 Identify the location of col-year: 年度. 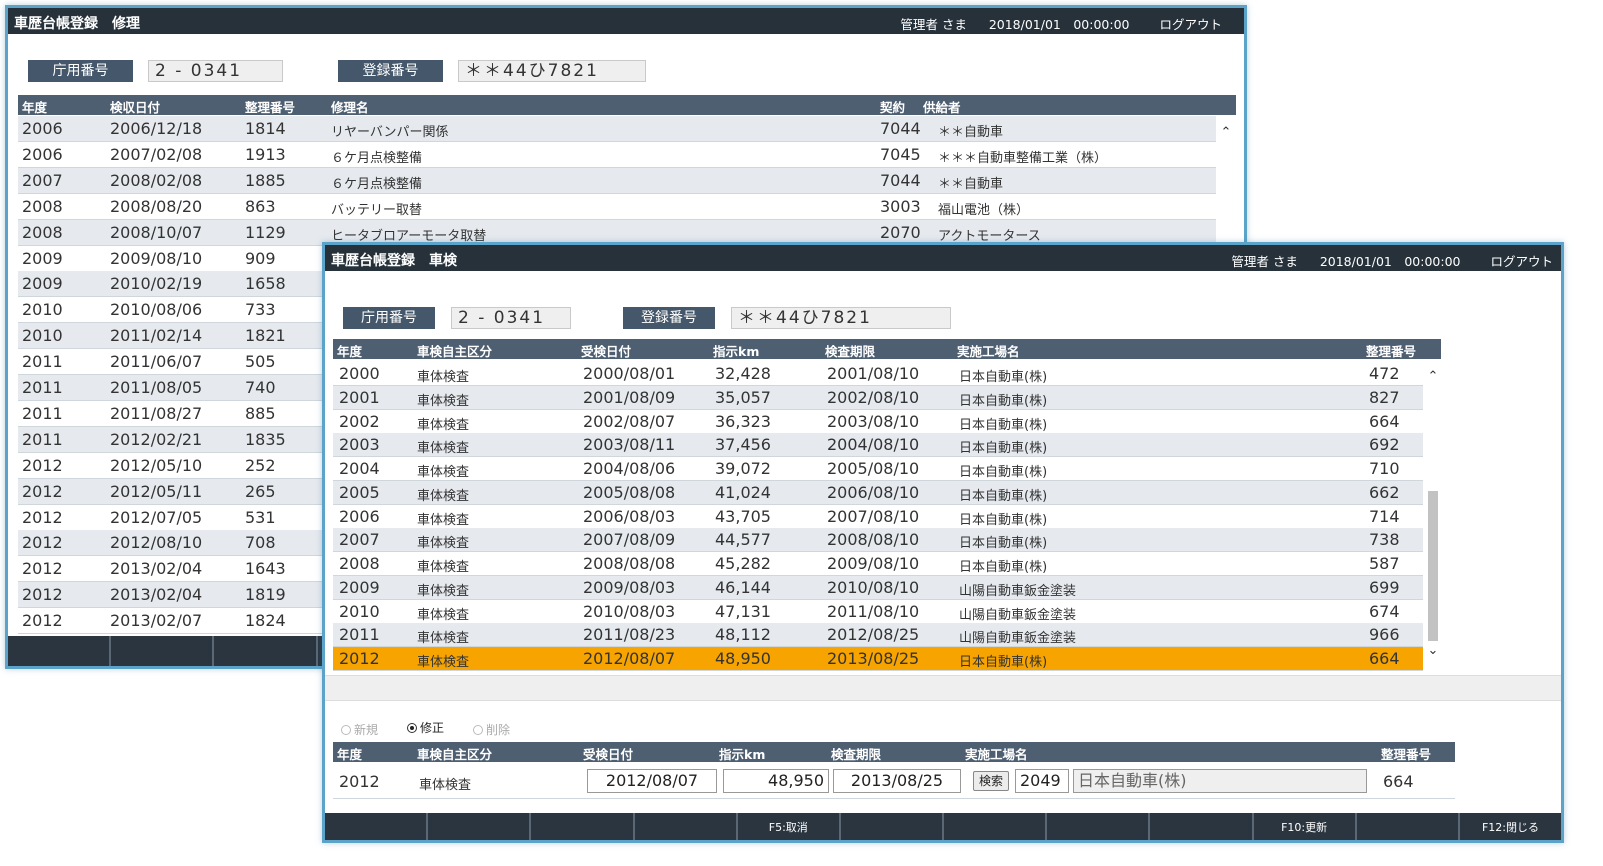
(350, 351).